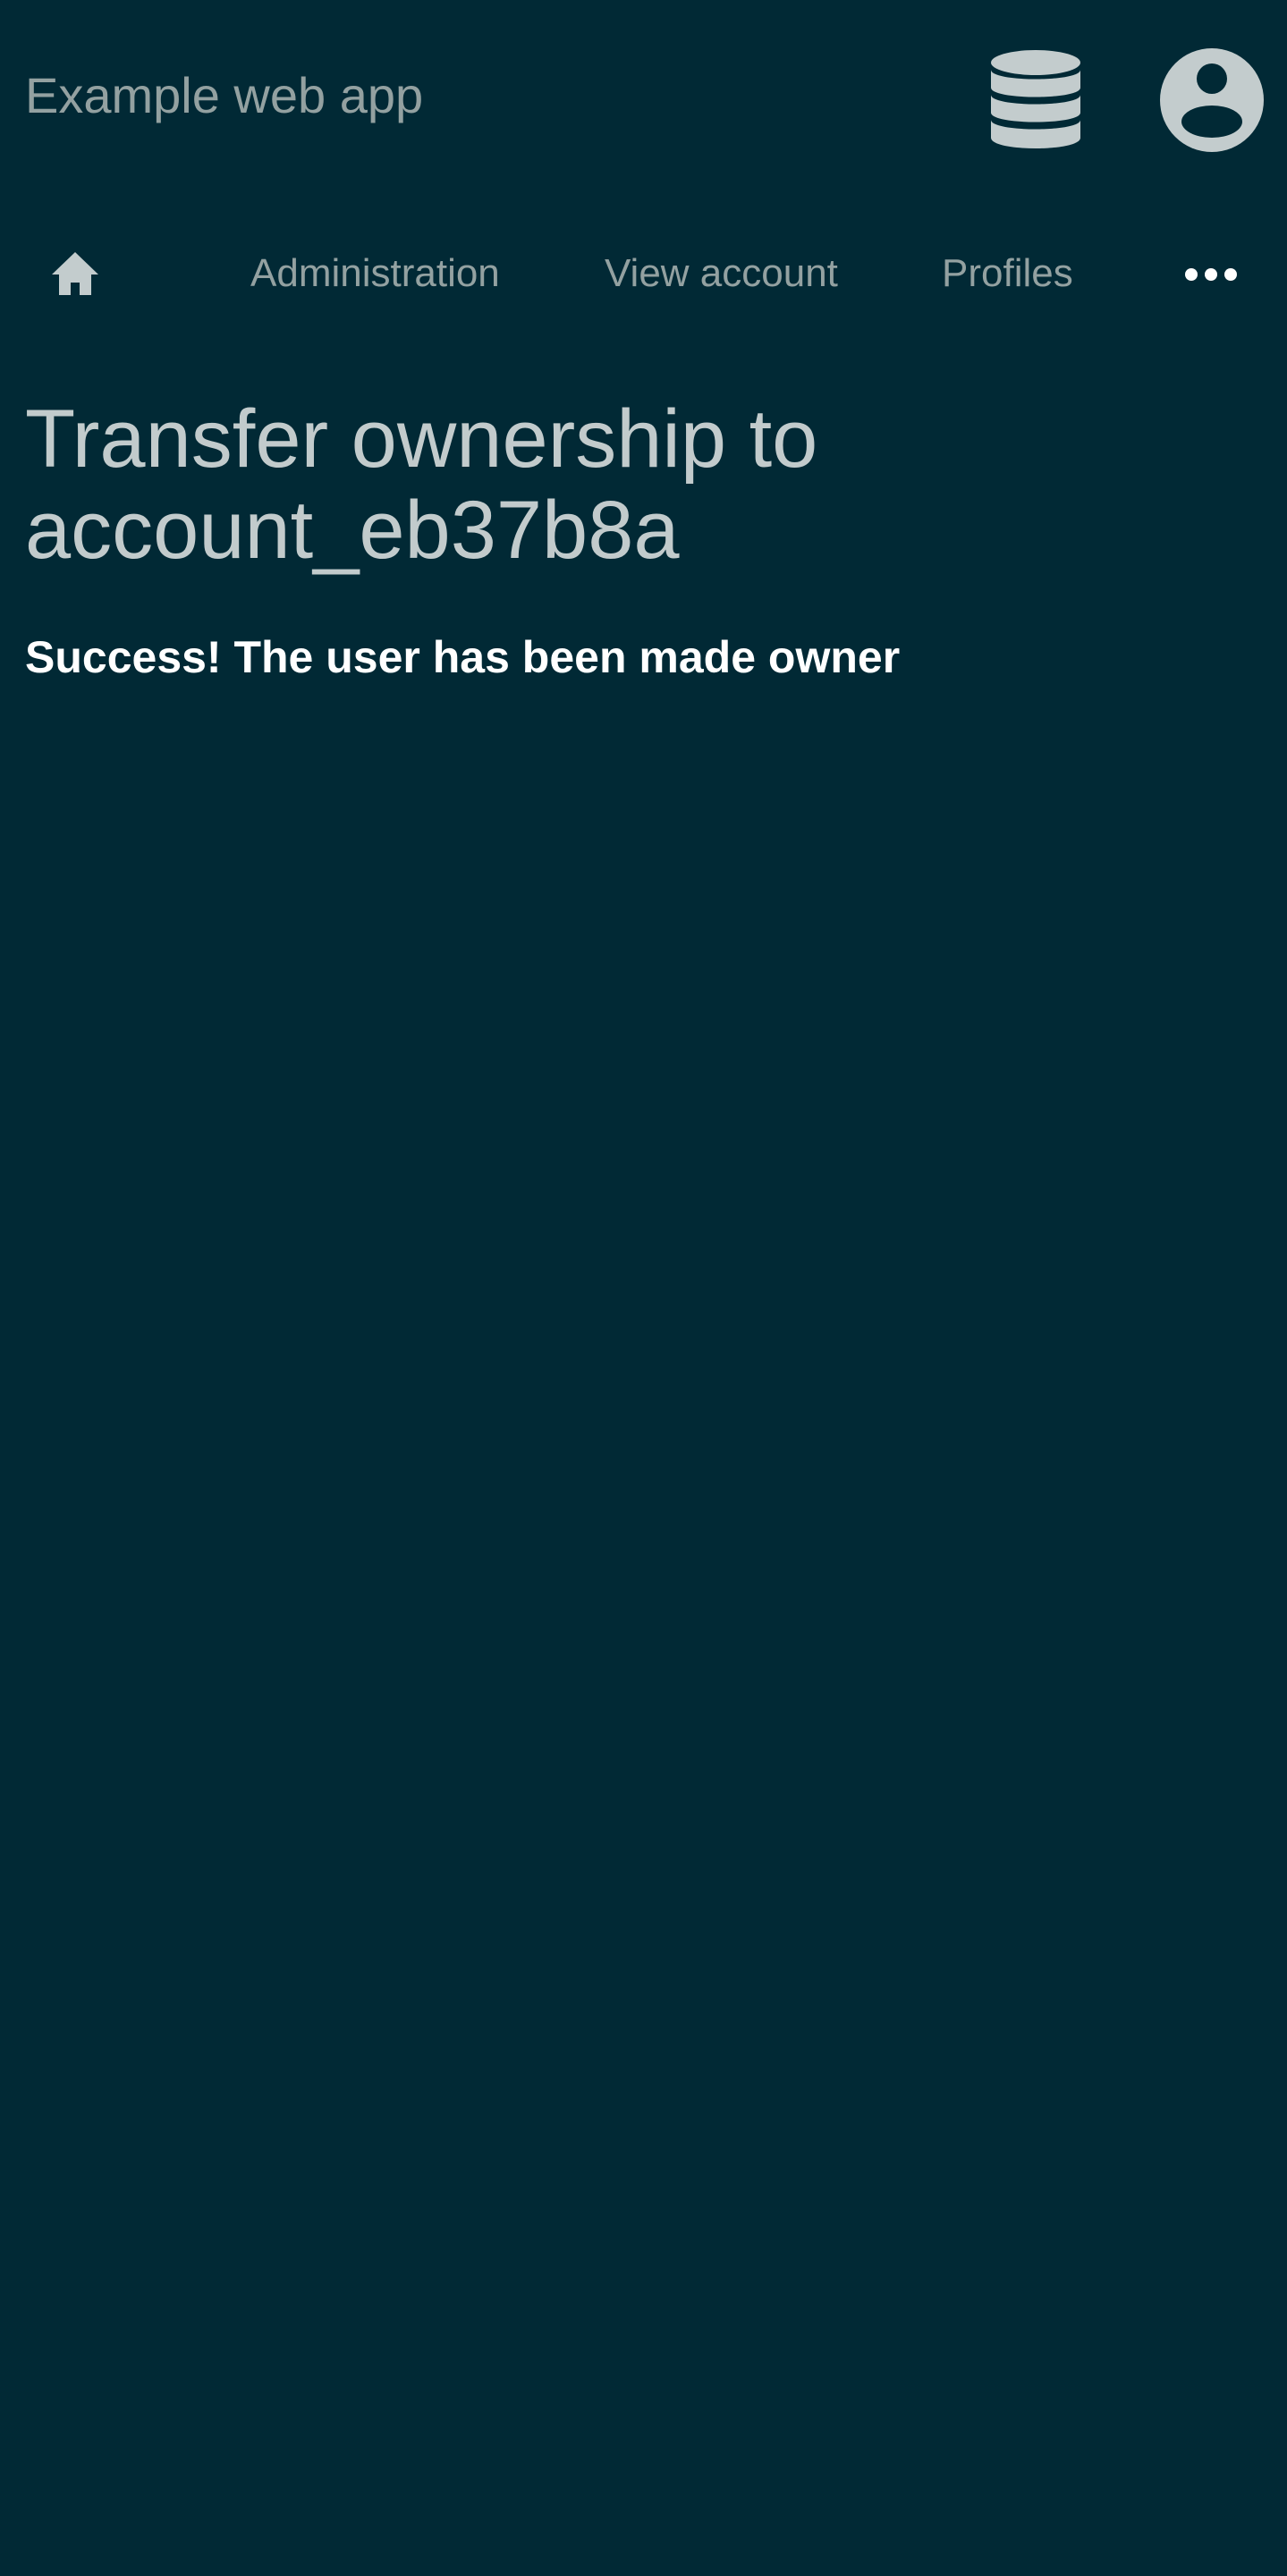  Describe the element at coordinates (1035, 100) in the screenshot. I see `database-icon` at that location.